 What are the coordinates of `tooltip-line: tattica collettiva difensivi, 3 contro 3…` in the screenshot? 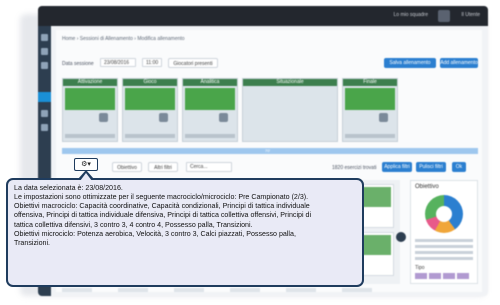 It's located at (133, 224).